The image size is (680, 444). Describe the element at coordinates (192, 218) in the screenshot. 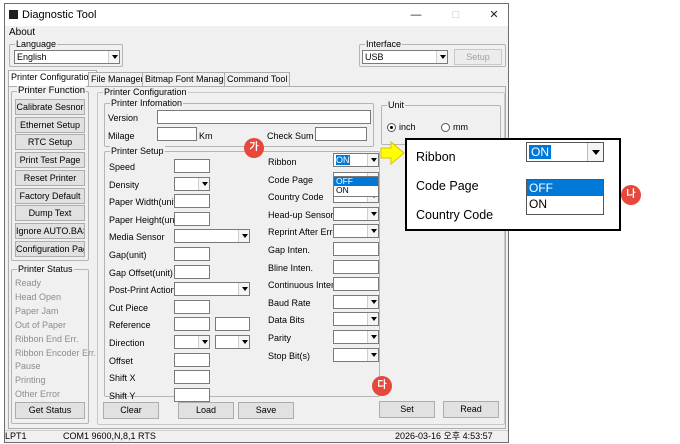

I see `paper-height-unit-field` at that location.